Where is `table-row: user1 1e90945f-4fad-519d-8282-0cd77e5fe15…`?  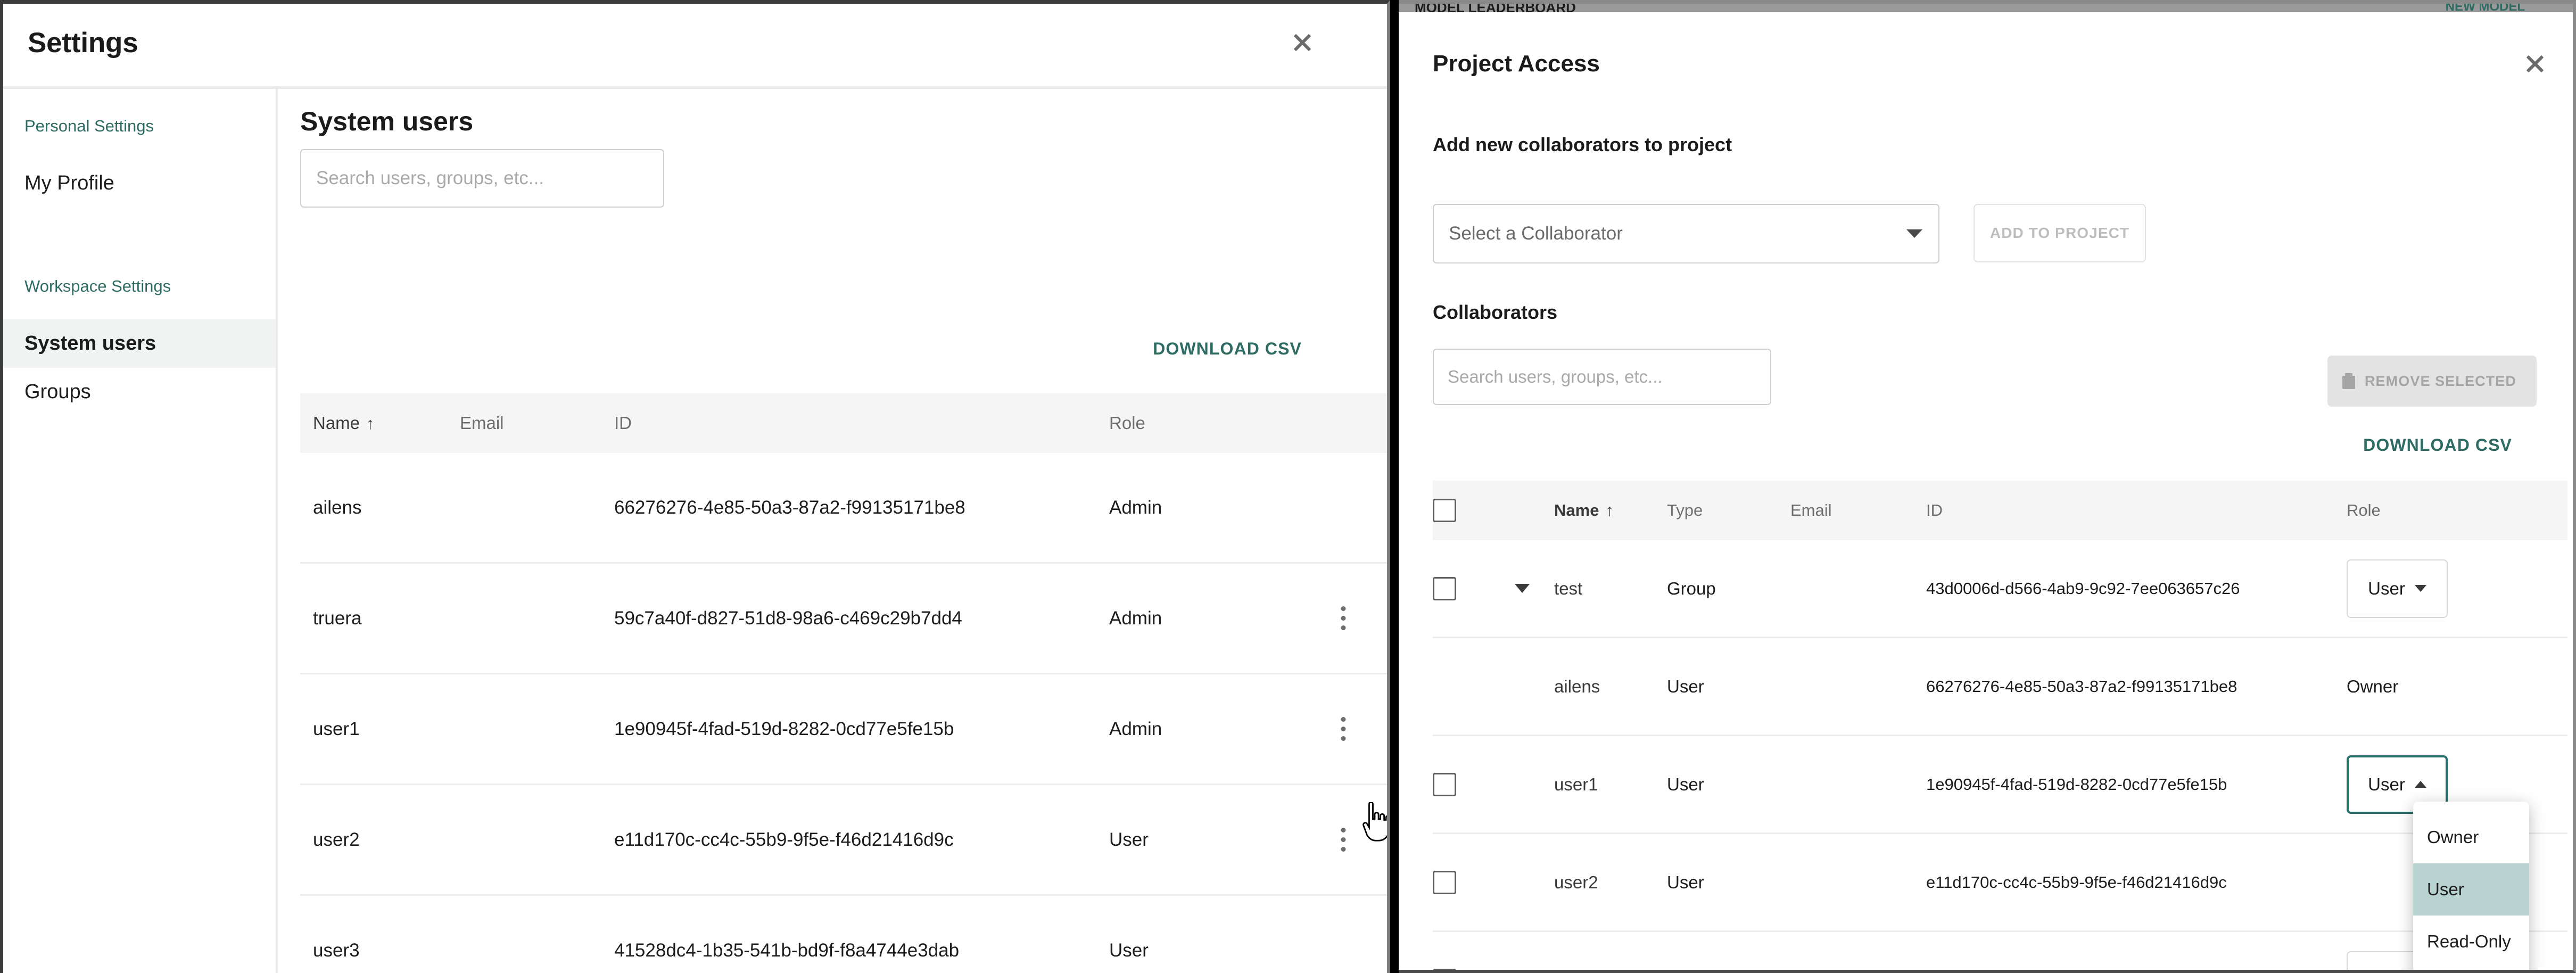
table-row: user1 1e90945f-4fad-519d-8282-0cd77e5fe15… is located at coordinates (843, 729).